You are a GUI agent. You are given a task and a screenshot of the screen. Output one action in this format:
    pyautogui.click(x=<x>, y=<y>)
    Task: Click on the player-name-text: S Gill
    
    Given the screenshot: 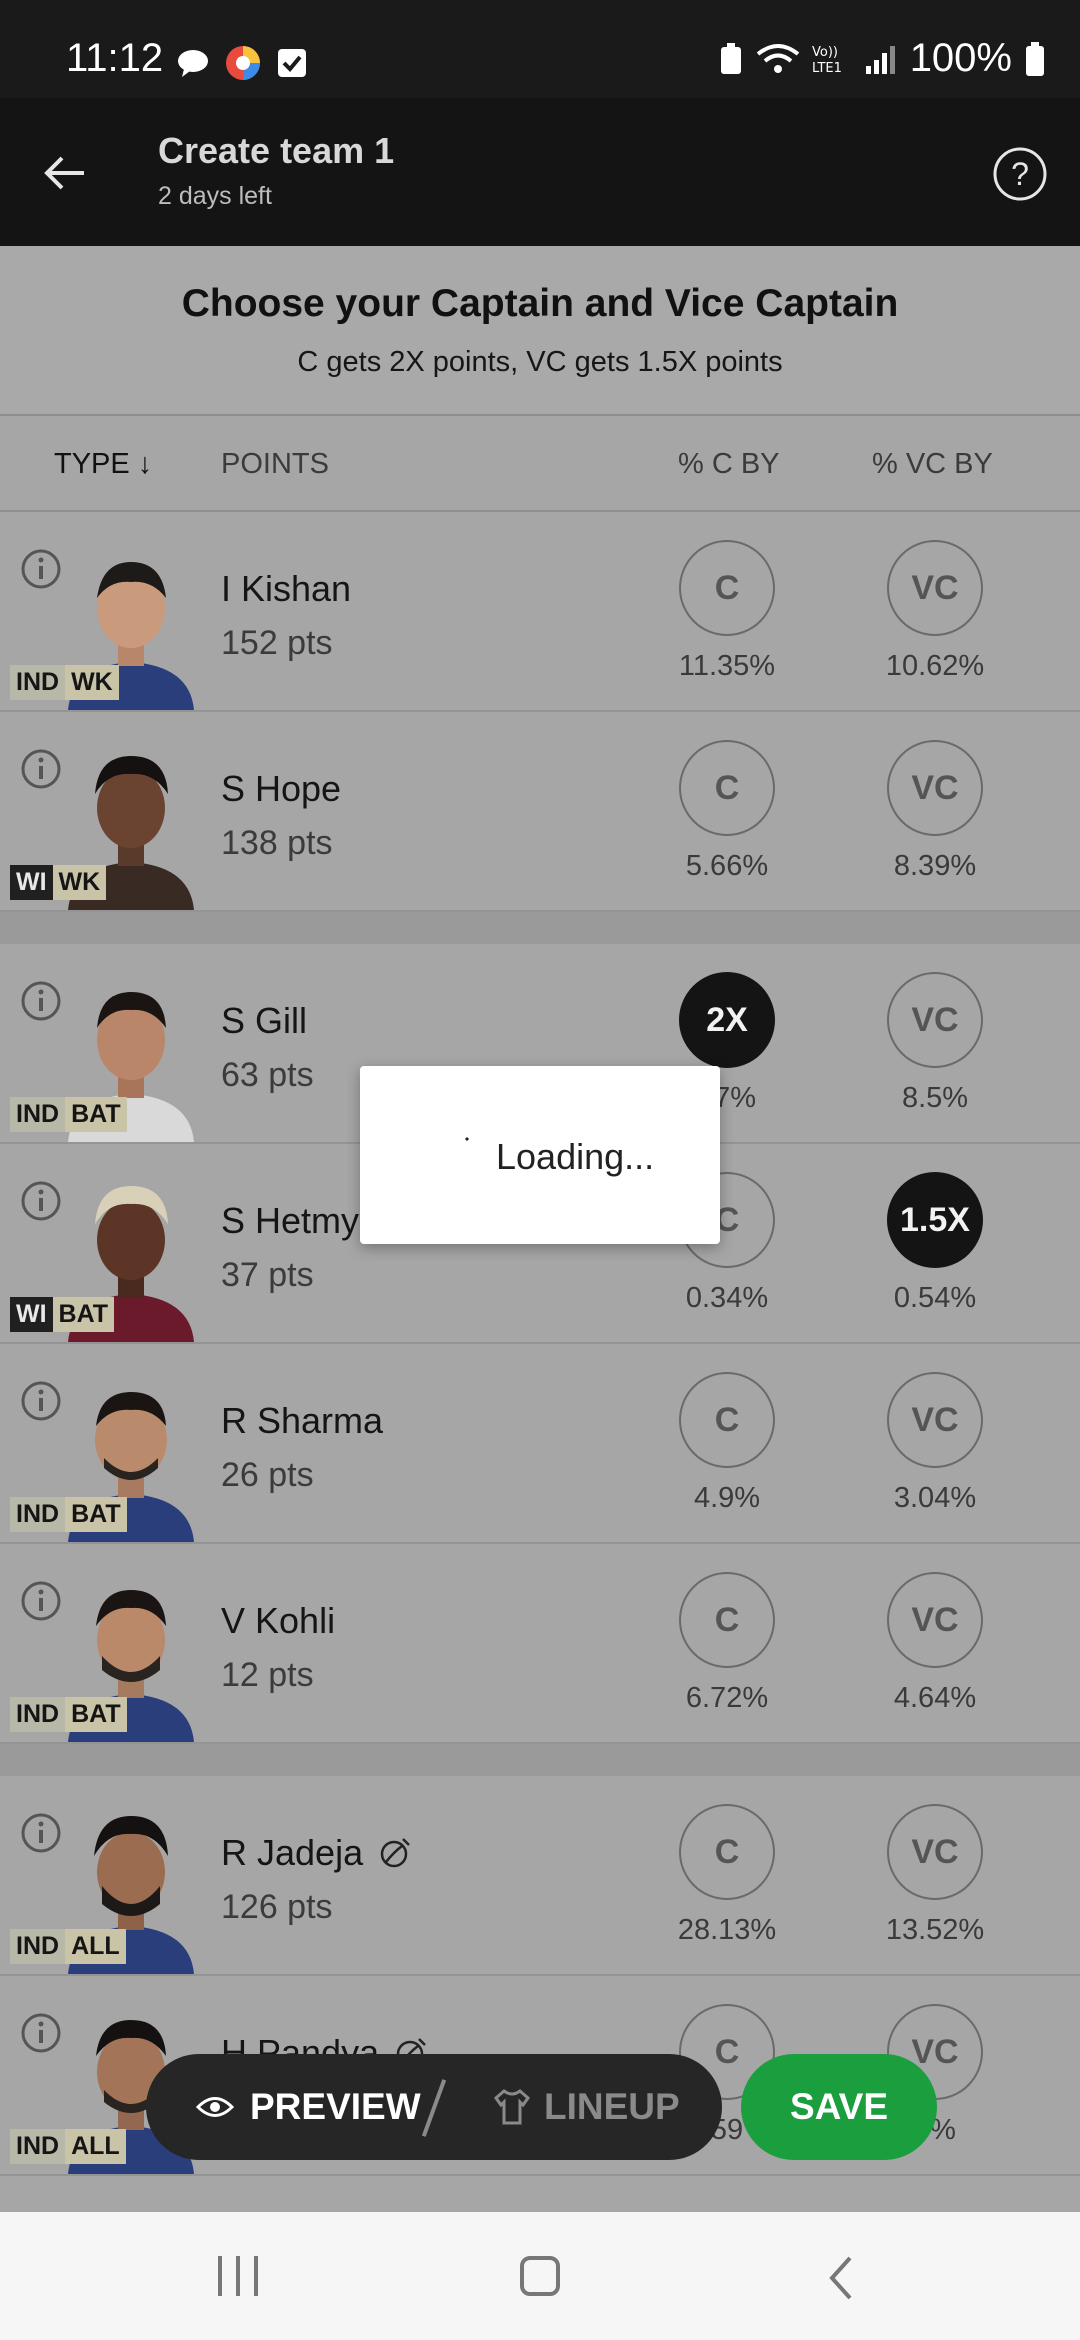 What is the action you would take?
    pyautogui.click(x=264, y=1020)
    